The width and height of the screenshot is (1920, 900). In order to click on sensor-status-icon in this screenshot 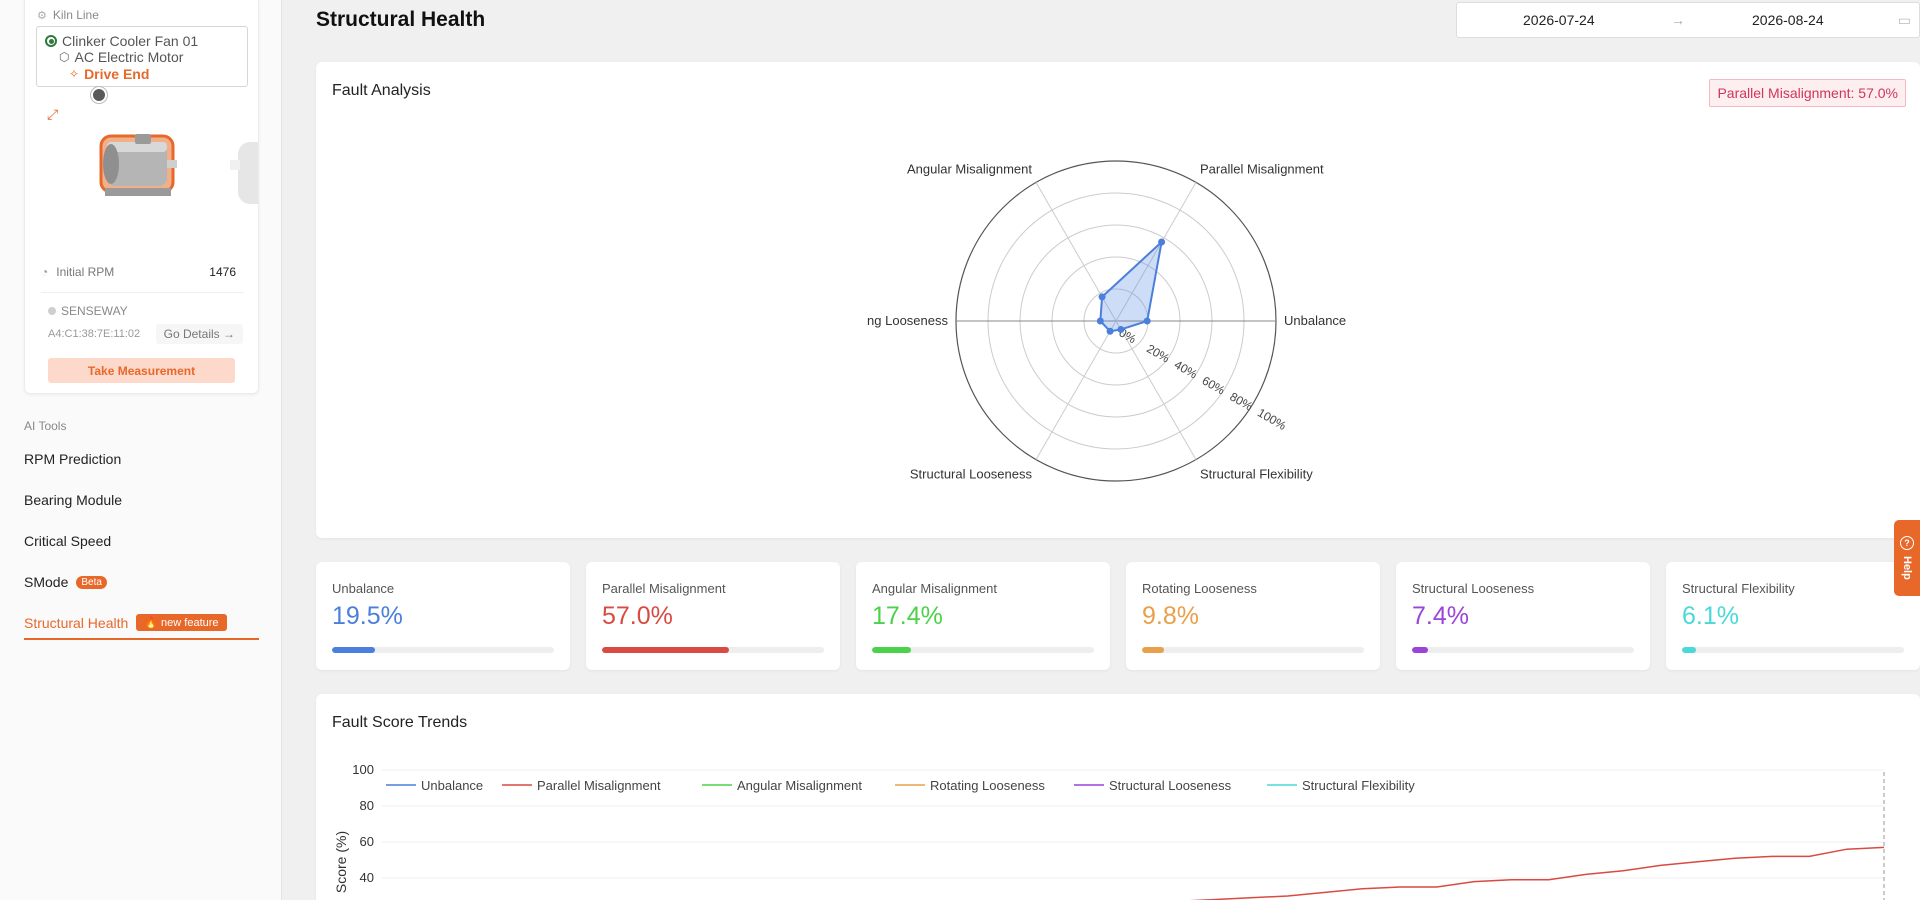, I will do `click(52, 311)`.